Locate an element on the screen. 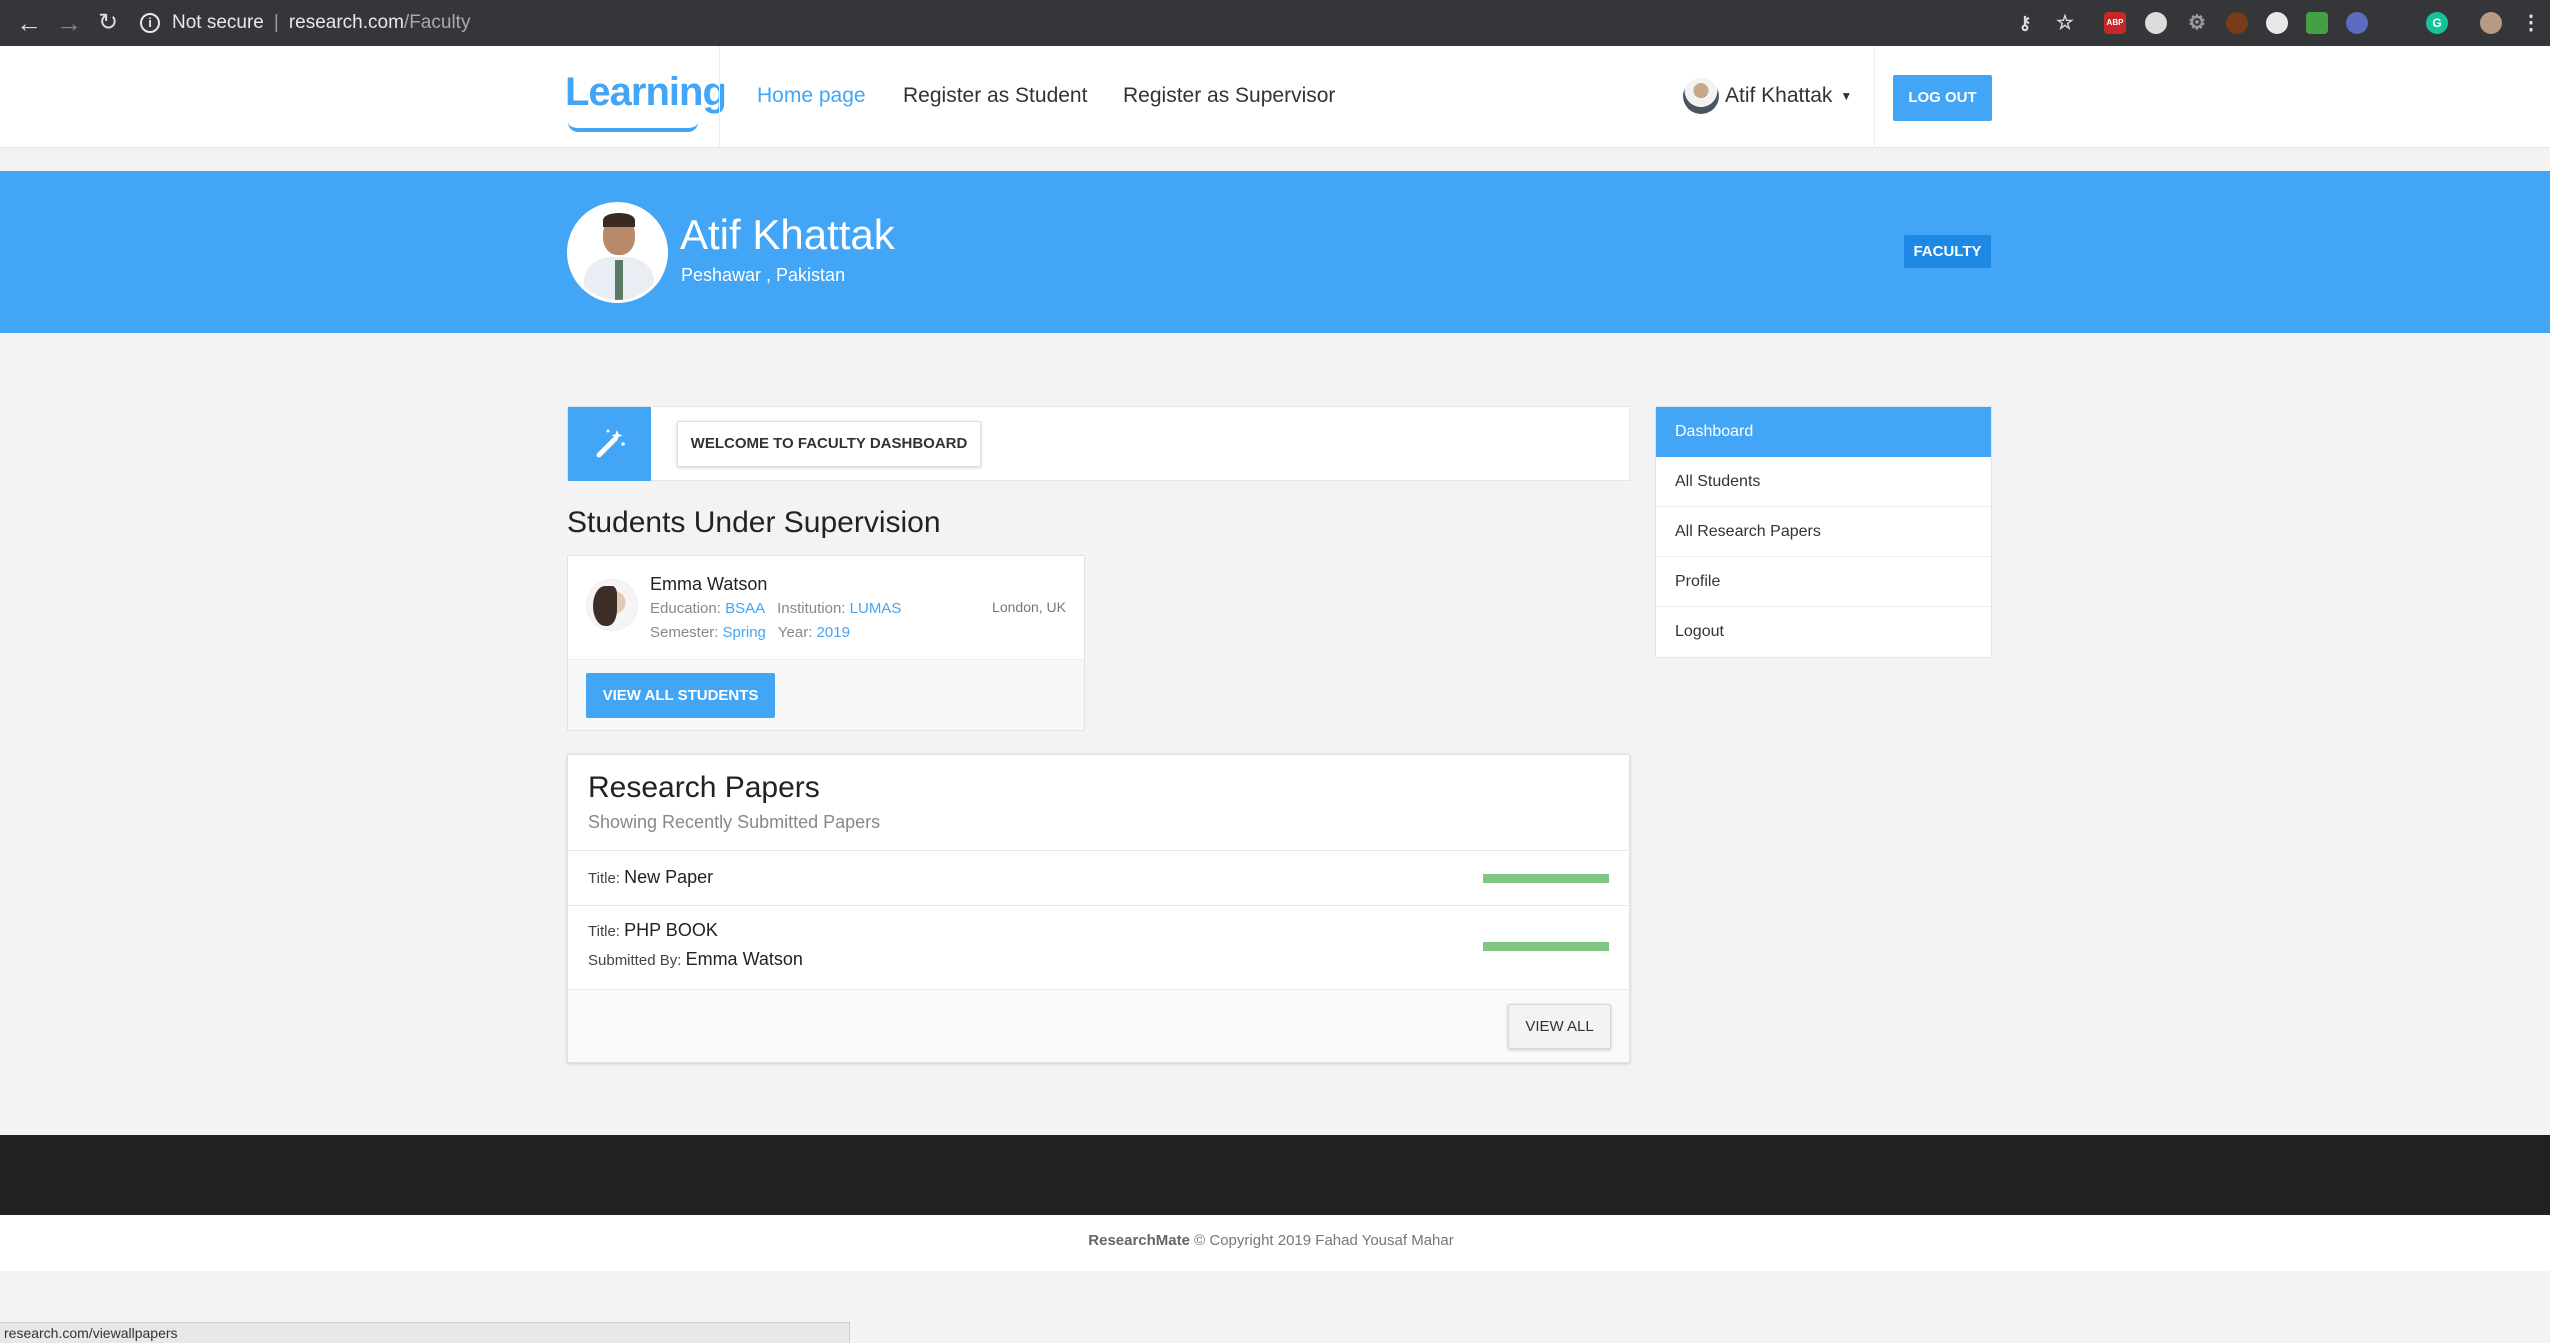 The image size is (2550, 1343). address-bar: i Not secure | research.com/Faculty is located at coordinates (305, 23).